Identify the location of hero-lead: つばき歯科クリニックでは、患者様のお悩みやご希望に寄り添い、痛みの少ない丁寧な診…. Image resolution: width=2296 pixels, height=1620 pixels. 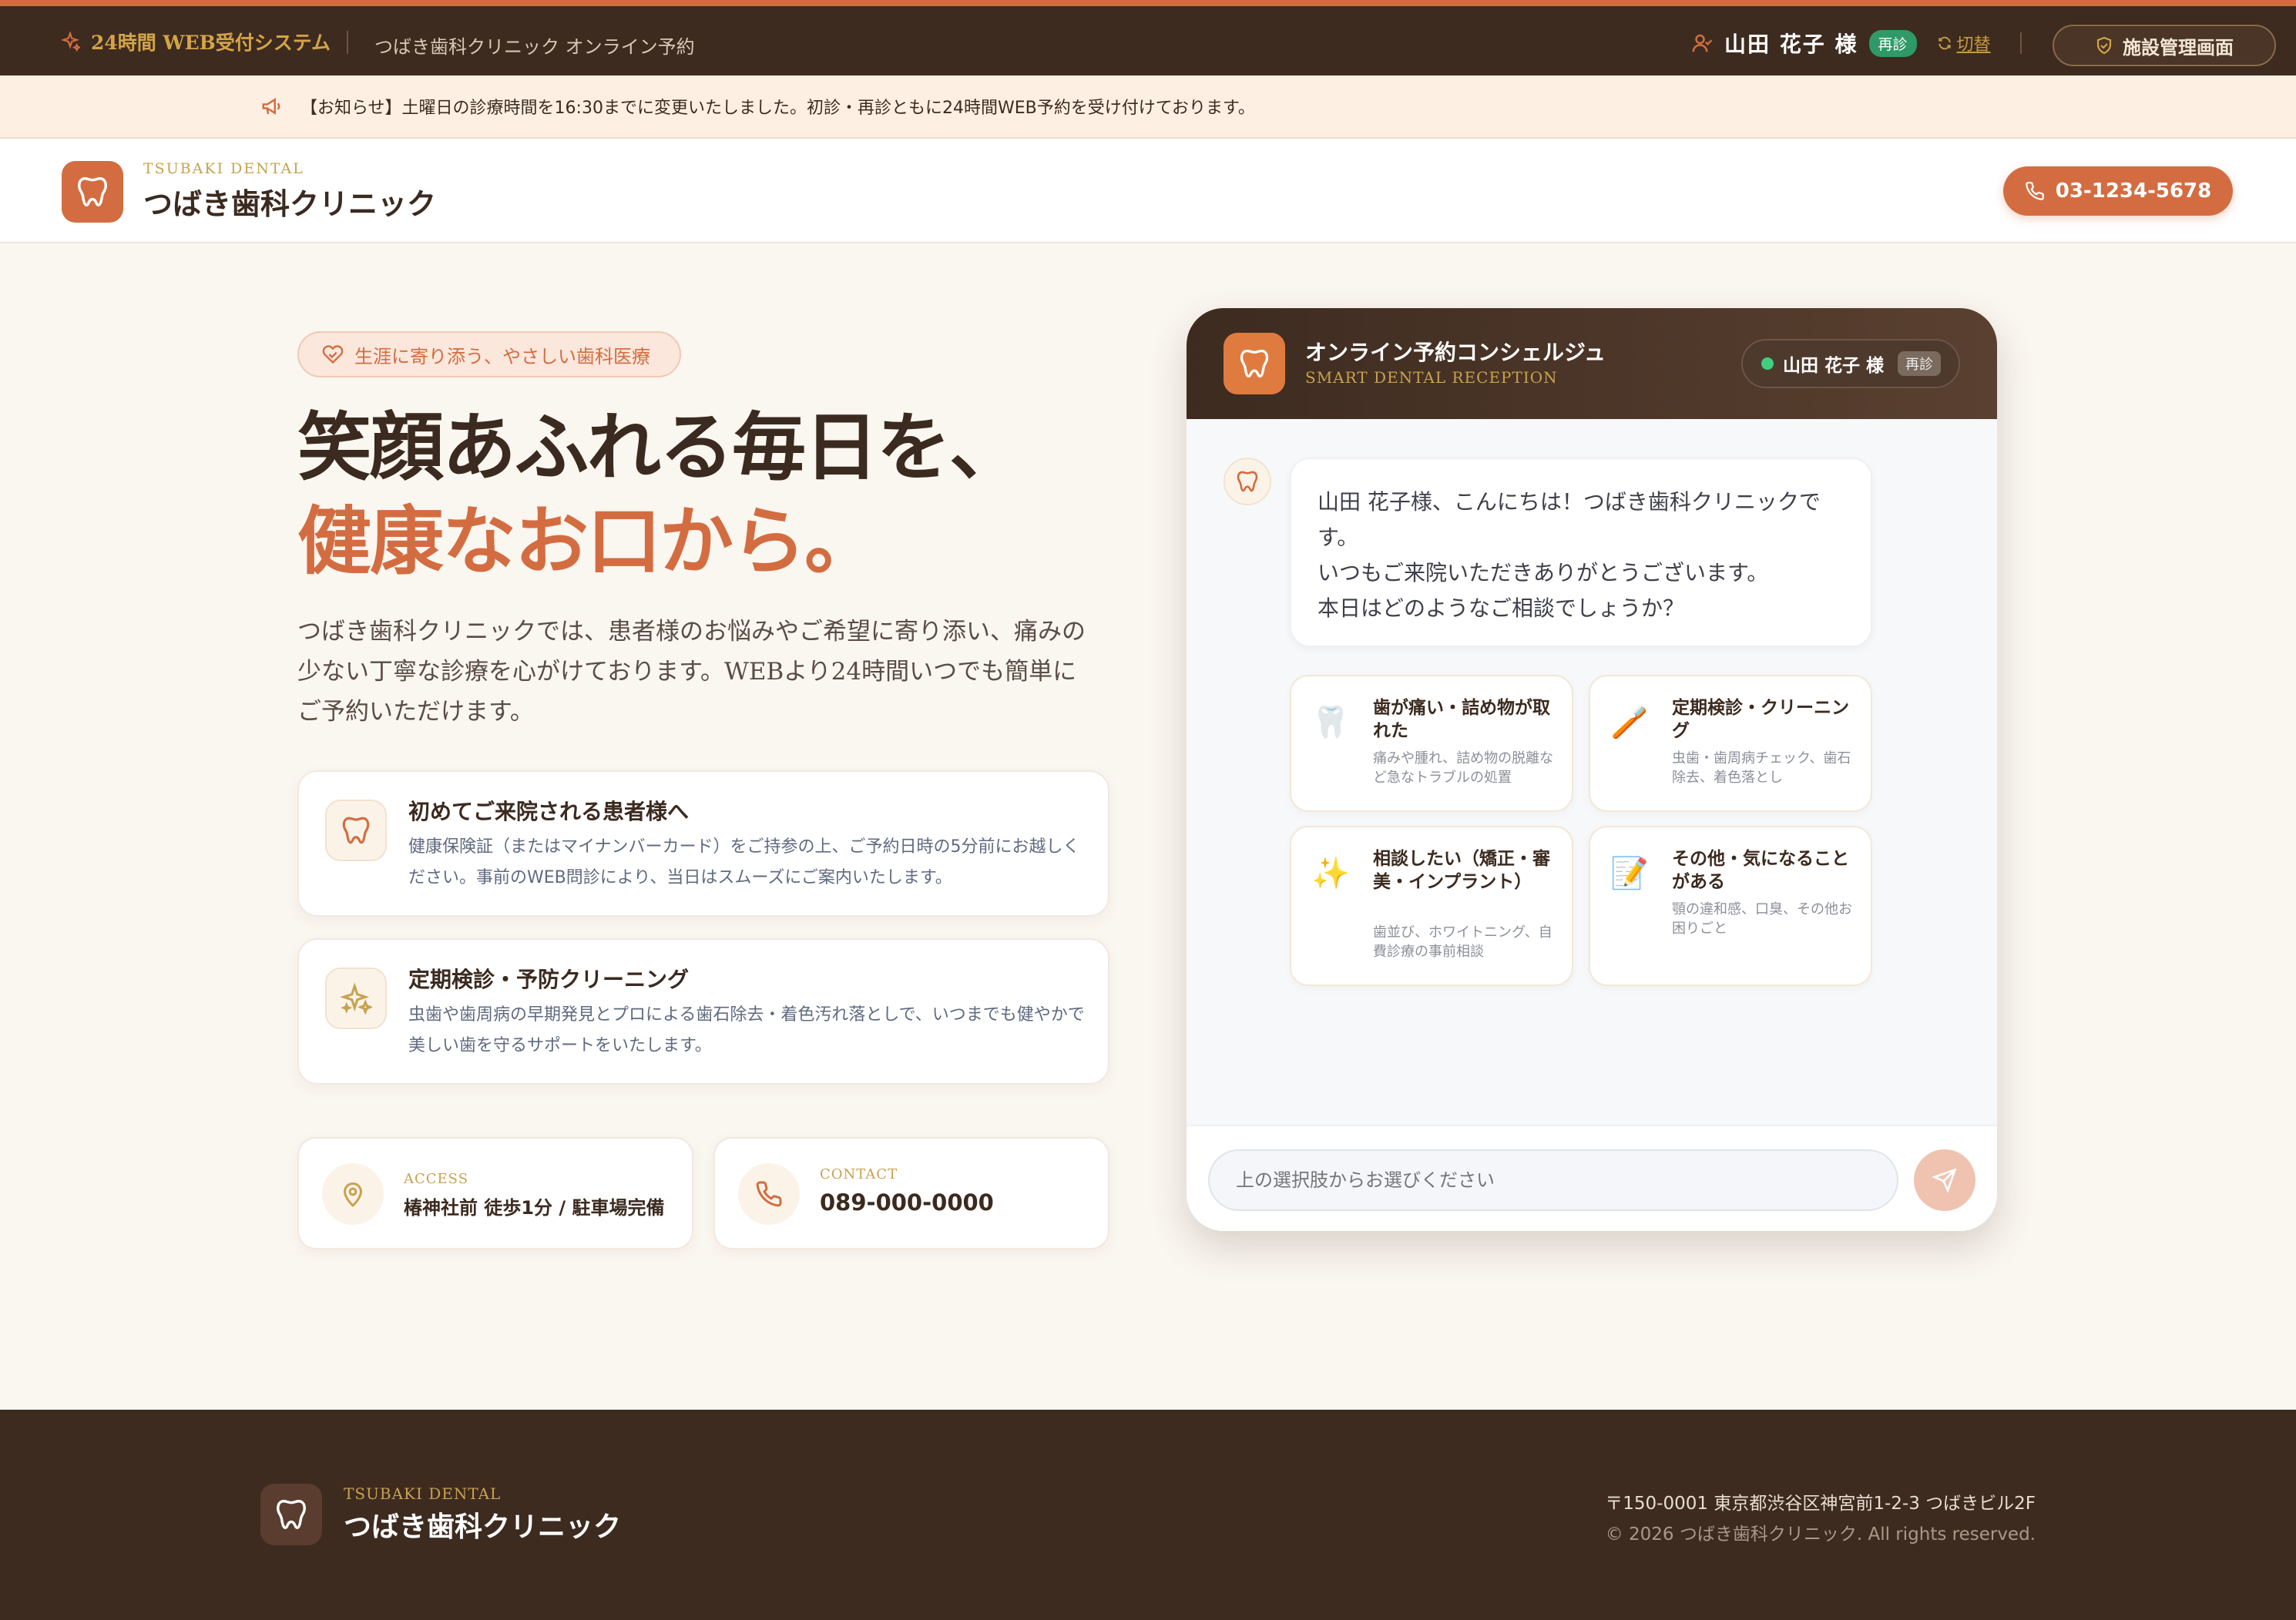
(691, 672).